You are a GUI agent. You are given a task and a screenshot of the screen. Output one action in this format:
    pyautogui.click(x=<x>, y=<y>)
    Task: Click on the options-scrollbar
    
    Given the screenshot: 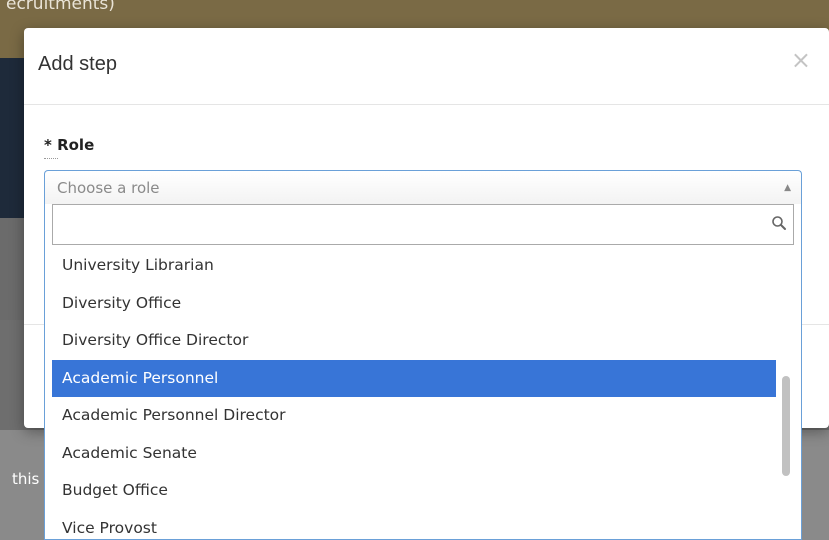 What is the action you would take?
    pyautogui.click(x=786, y=396)
    